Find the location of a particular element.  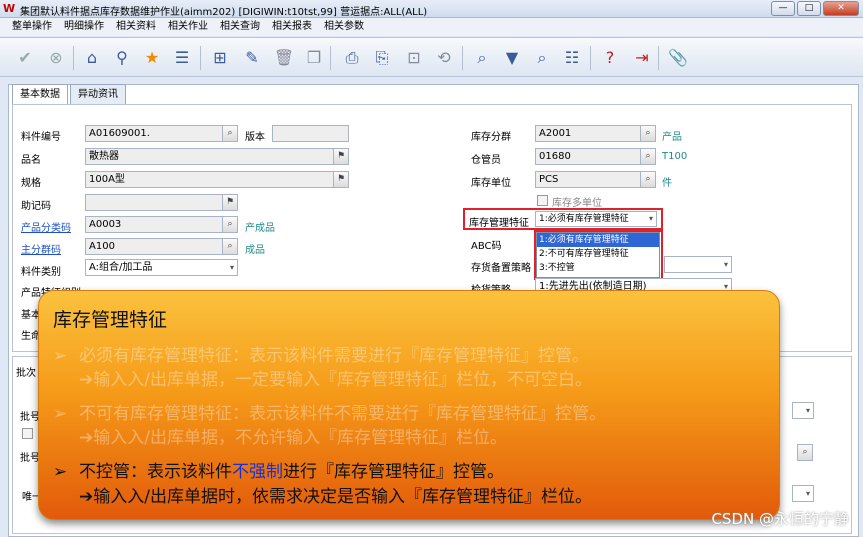

minimize-button: — is located at coordinates (783, 8).